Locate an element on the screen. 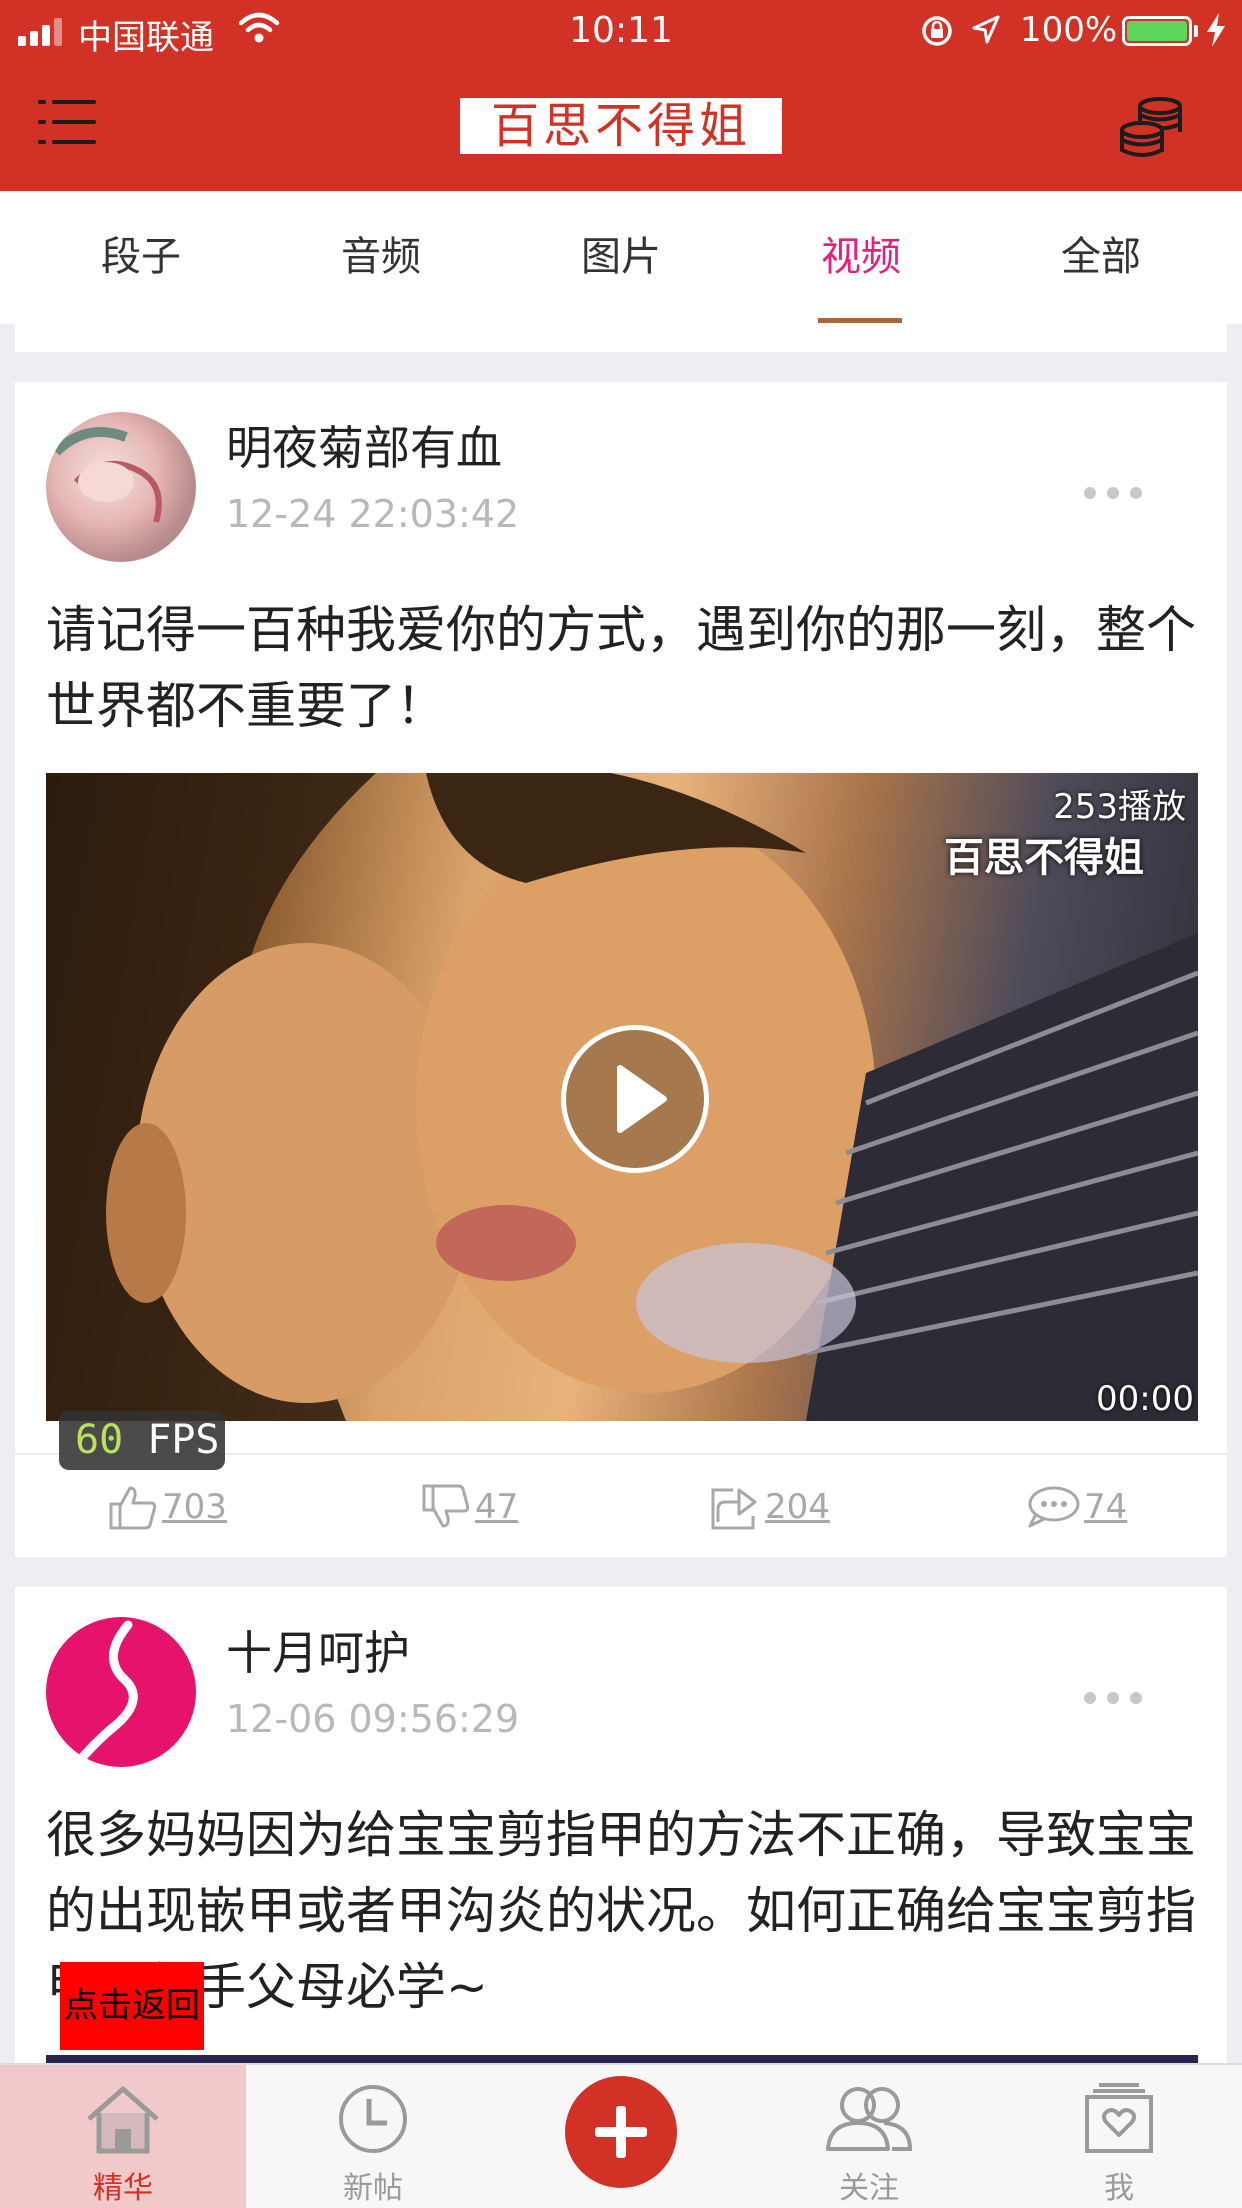 The width and height of the screenshot is (1242, 2208). username: 明夜菊部有血 is located at coordinates (364, 445).